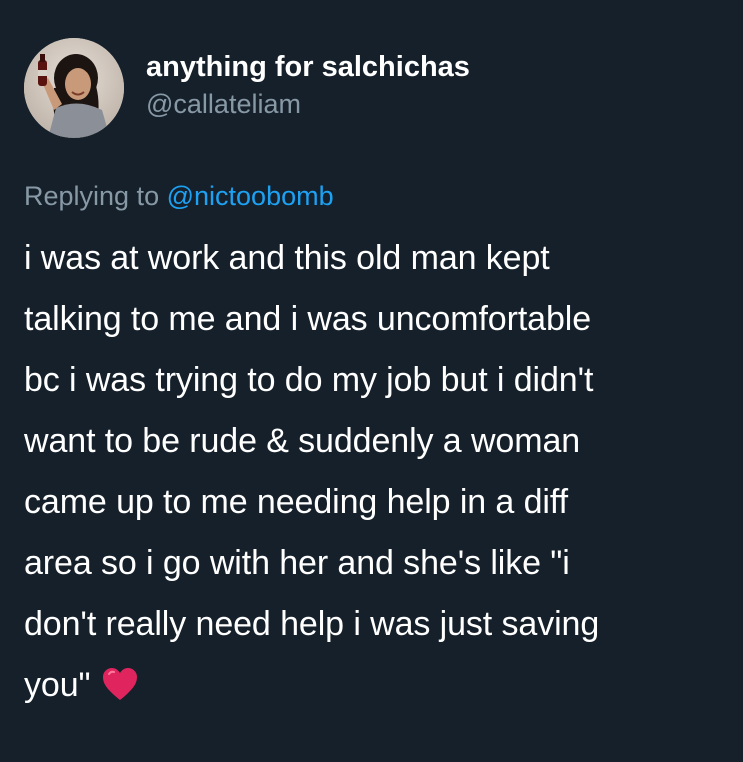 The height and width of the screenshot is (762, 743). What do you see at coordinates (312, 624) in the screenshot?
I see `tweet-text-line: don't really need help i was just saving` at bounding box center [312, 624].